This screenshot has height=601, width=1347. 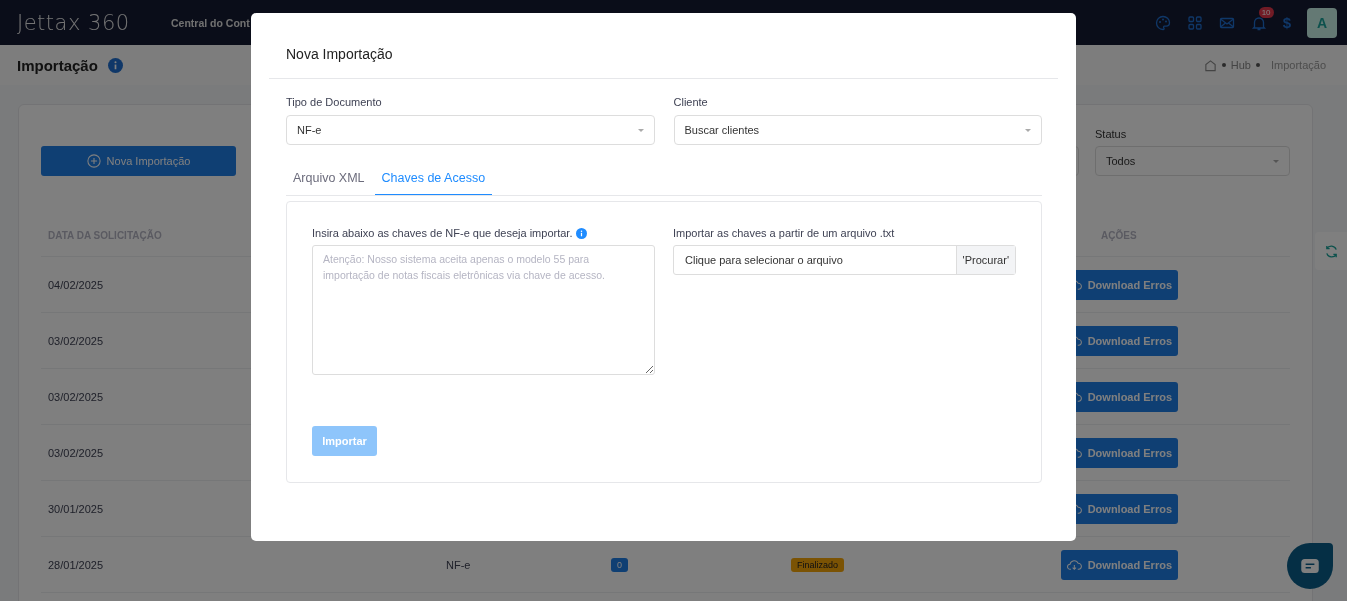 I want to click on status-badge: Finalizado, so click(x=818, y=564).